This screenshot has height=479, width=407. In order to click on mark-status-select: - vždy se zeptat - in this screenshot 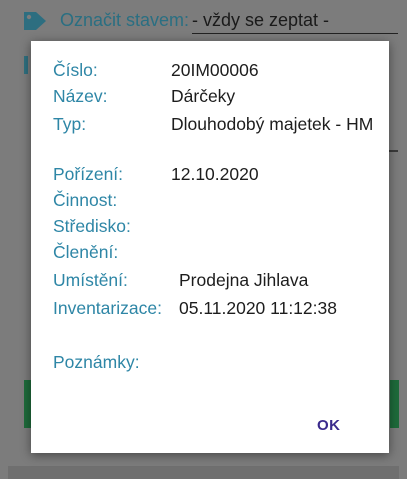, I will do `click(295, 22)`.